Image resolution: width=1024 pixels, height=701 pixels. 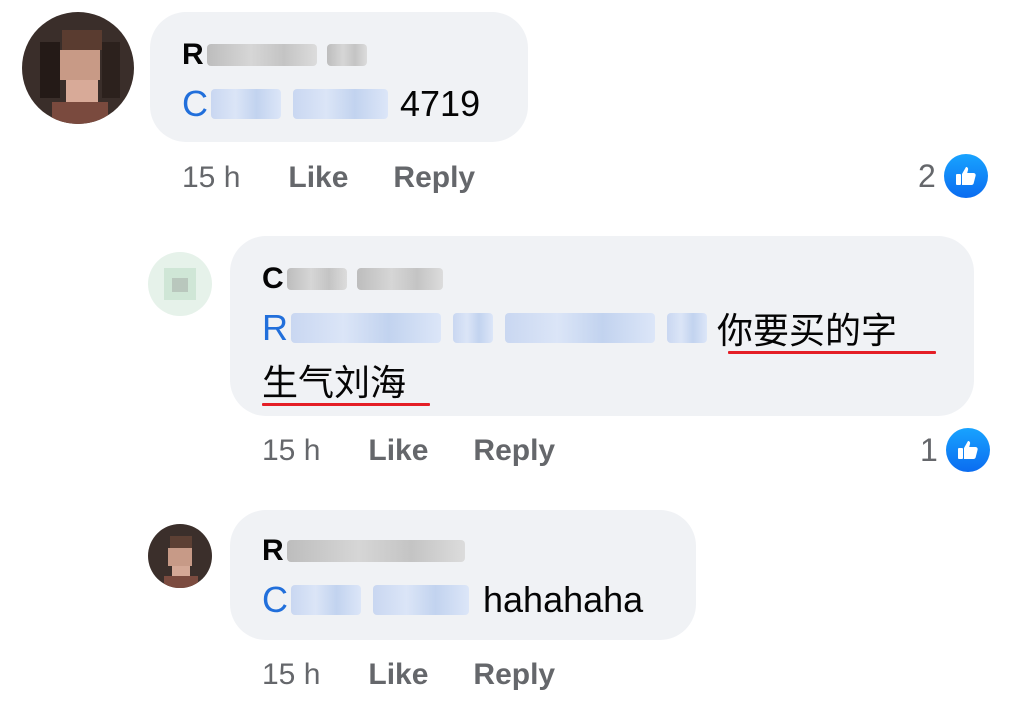 I want to click on comment-text: C 4719, so click(x=331, y=104).